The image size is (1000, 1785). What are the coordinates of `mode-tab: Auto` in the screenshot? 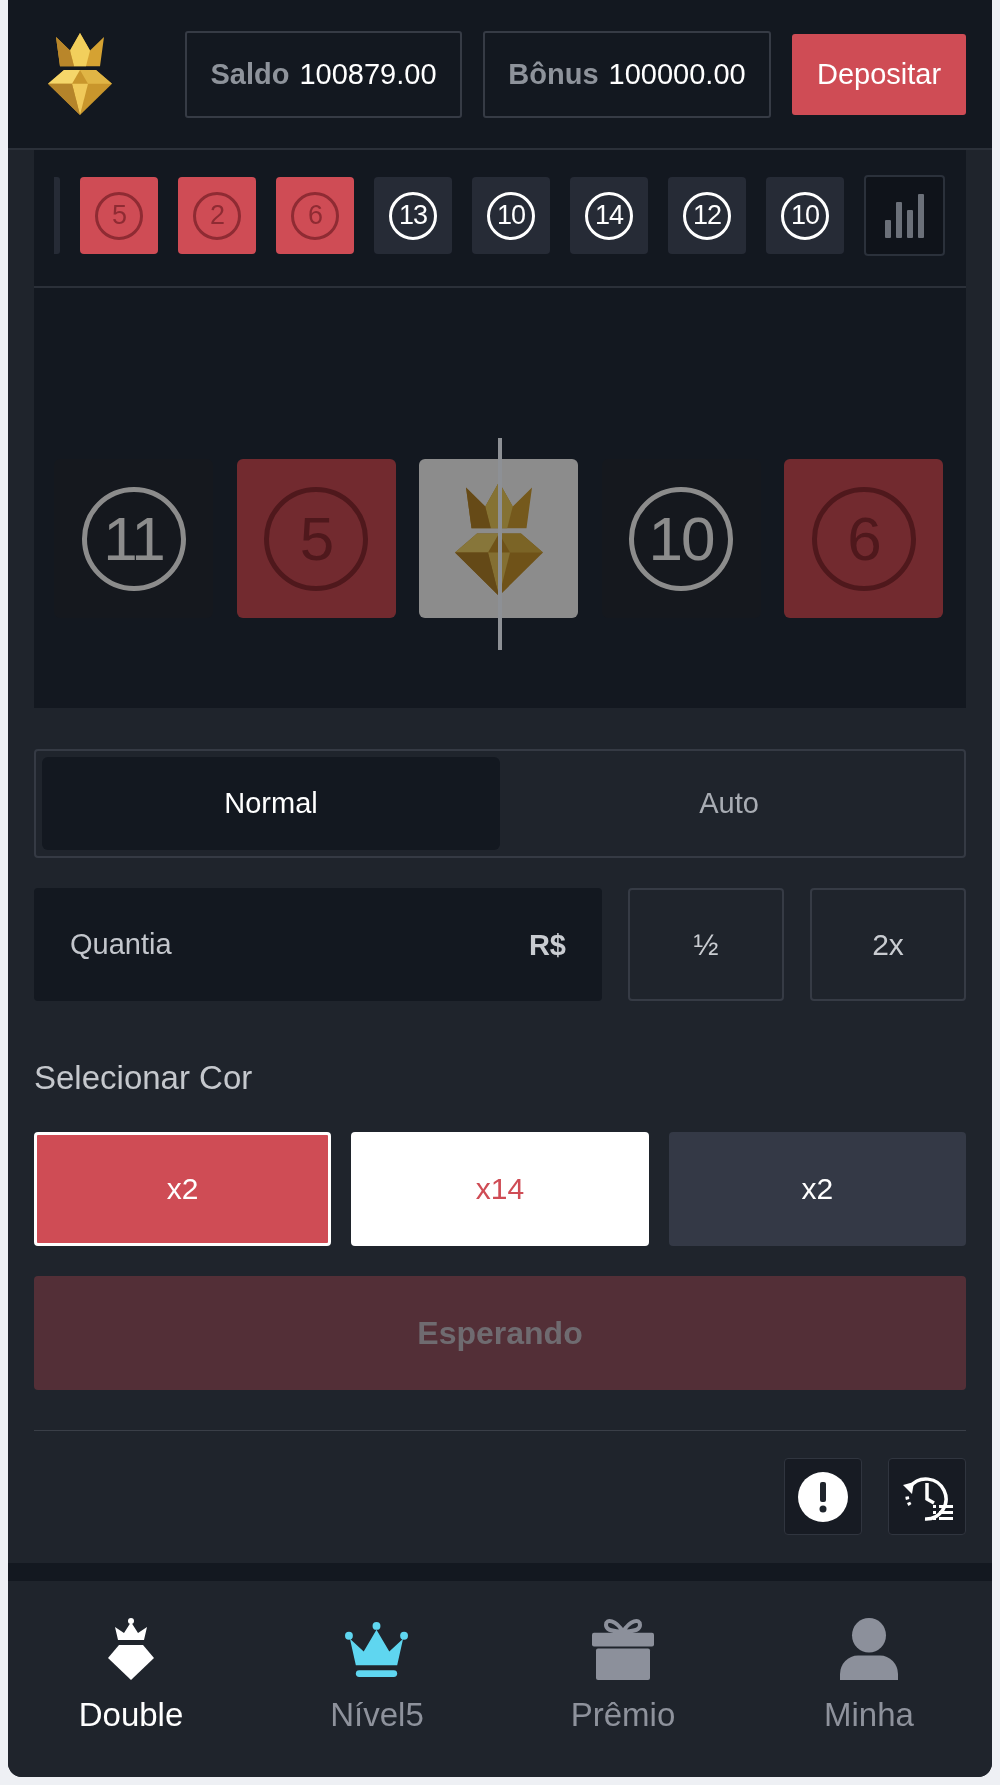 It's located at (729, 803).